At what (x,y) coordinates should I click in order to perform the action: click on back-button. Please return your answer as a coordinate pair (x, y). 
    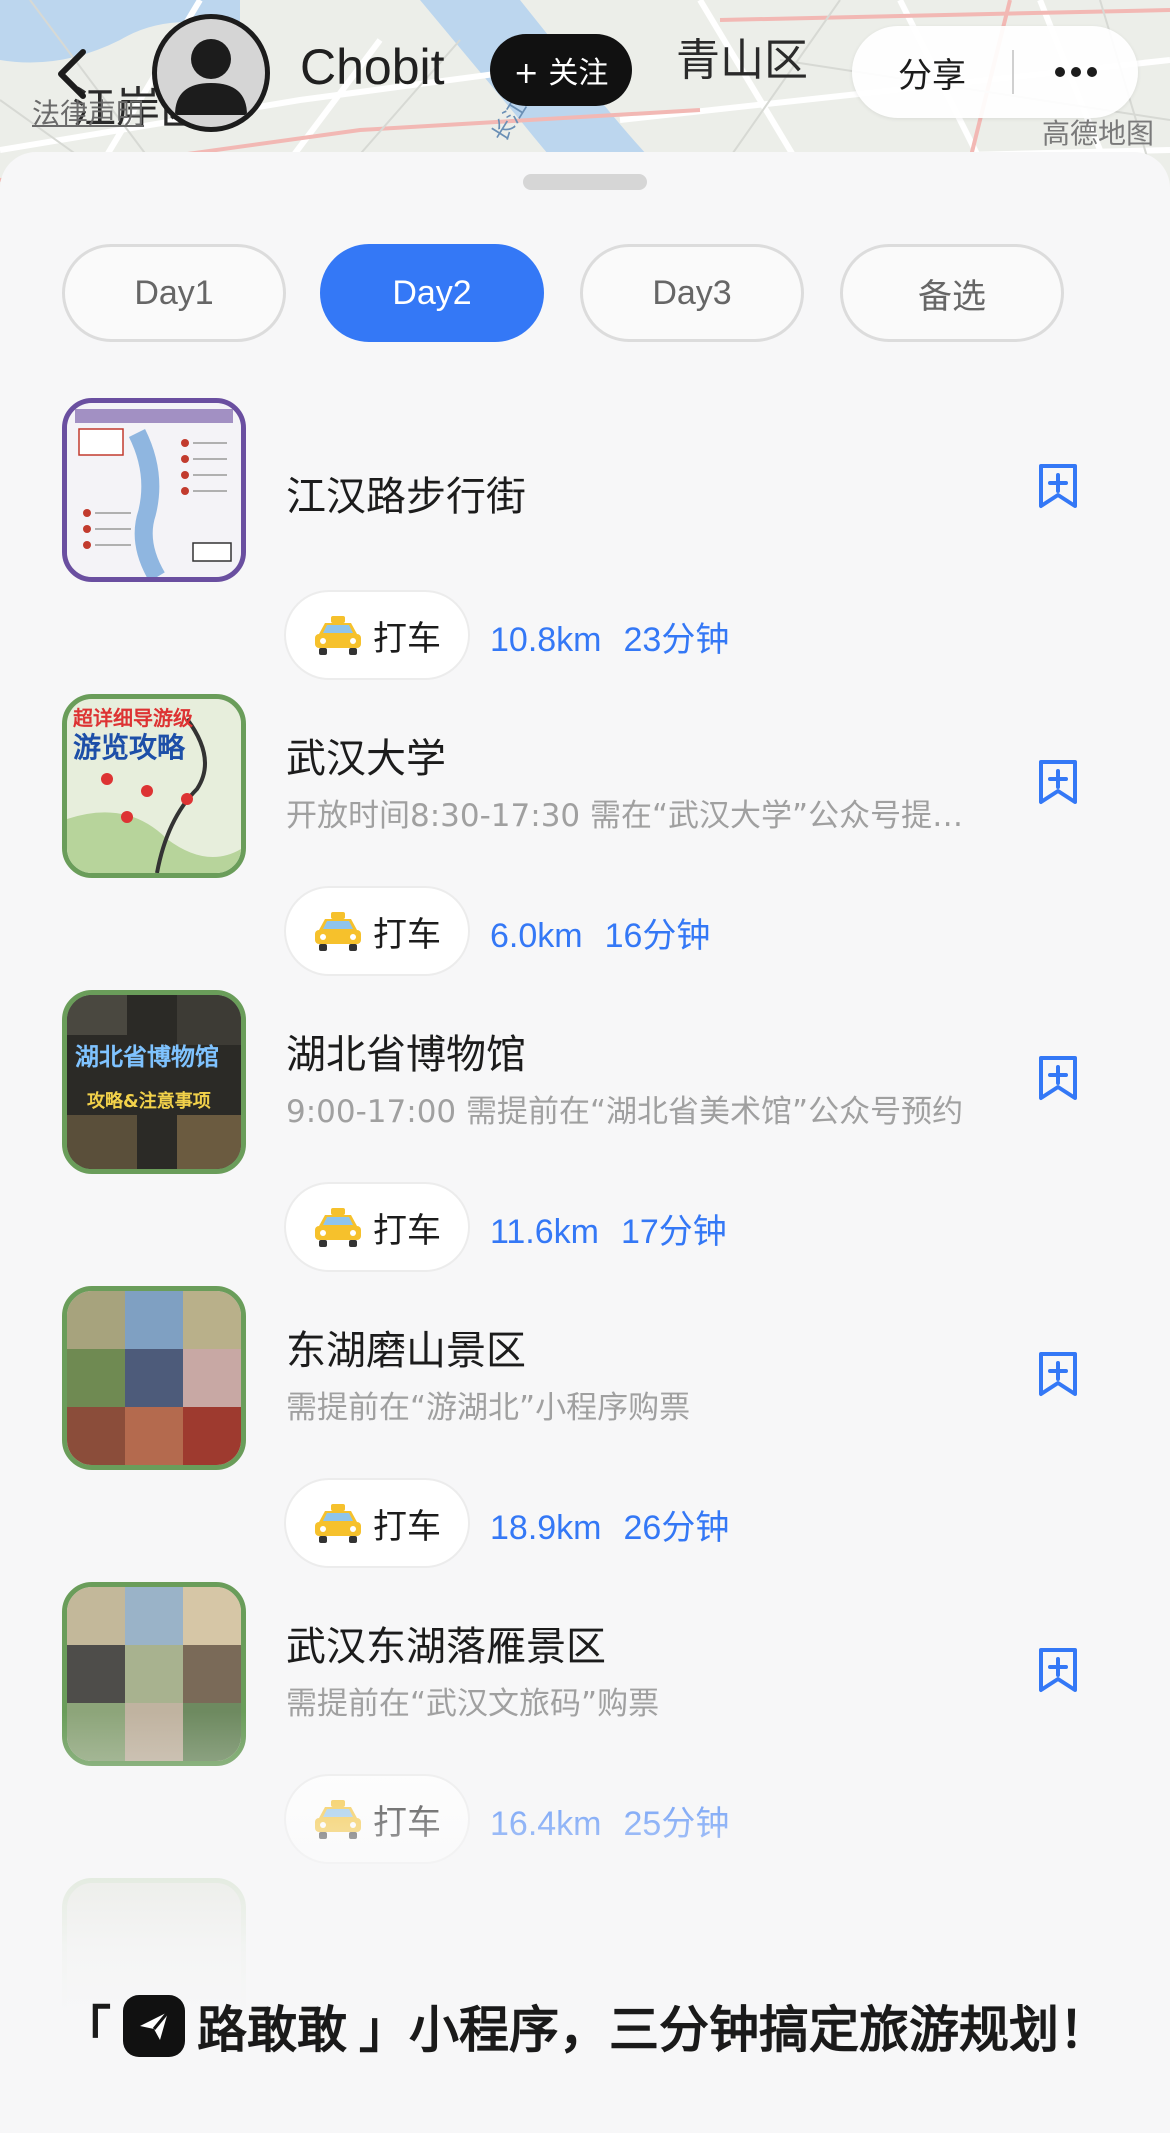
    Looking at the image, I should click on (72, 74).